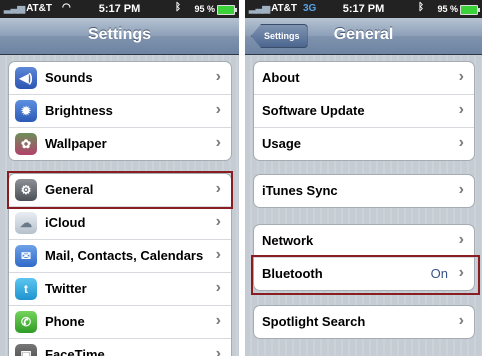 The height and width of the screenshot is (356, 482). Describe the element at coordinates (364, 274) in the screenshot. I see `general-row-bluetooth: Bluetooth On ›` at that location.